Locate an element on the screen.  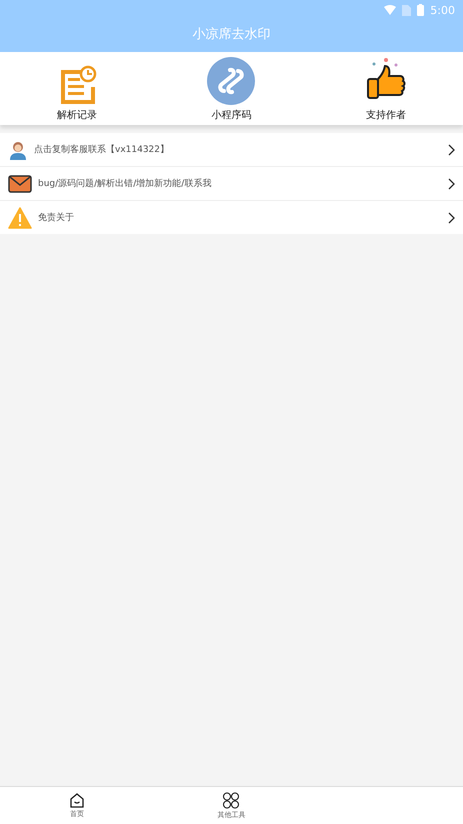
menu-row: 点击复制客服联系【vx114322】 is located at coordinates (231, 150).